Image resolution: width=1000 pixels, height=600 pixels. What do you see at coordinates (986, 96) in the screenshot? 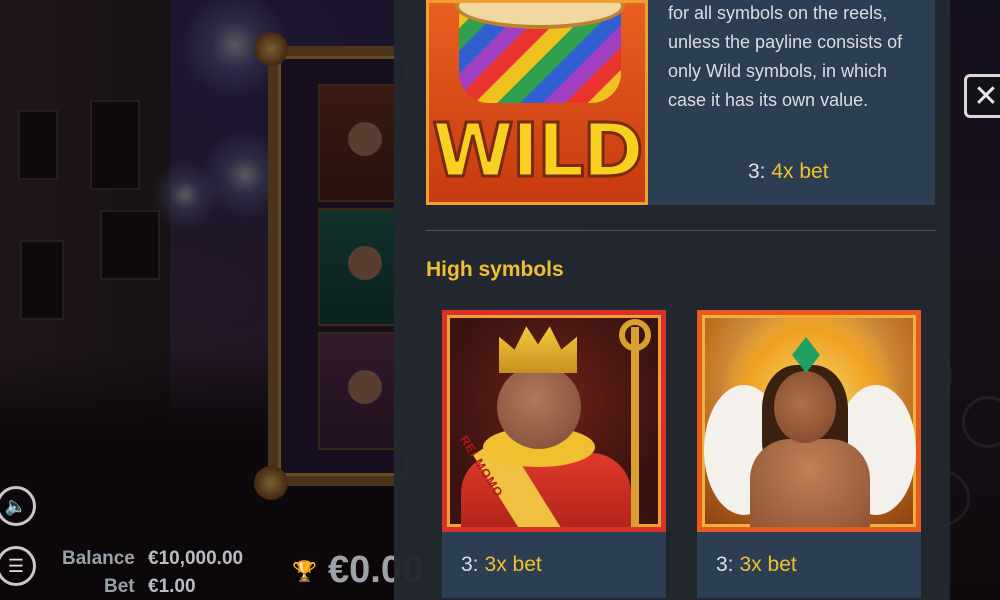
I see `close-icon: ✕` at bounding box center [986, 96].